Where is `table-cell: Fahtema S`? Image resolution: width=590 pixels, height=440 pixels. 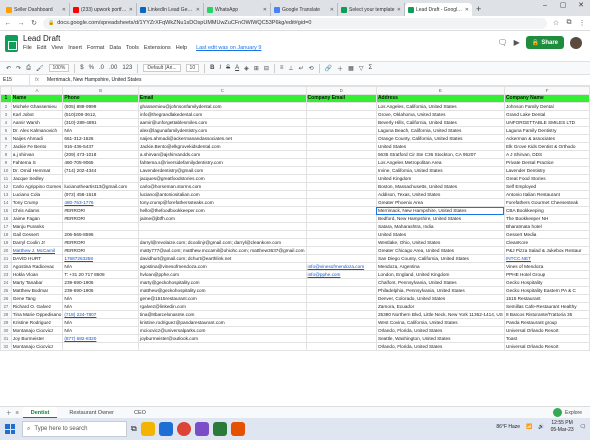 table-cell: Fahtema S is located at coordinates (37, 162).